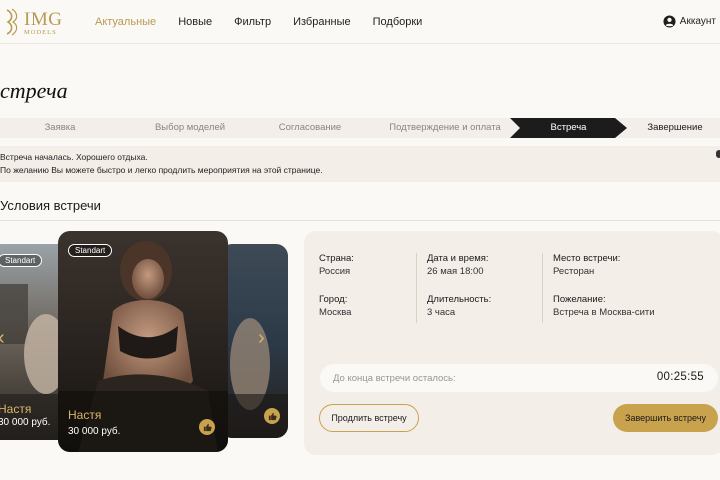 Image resolution: width=720 pixels, height=480 pixels. Describe the element at coordinates (125, 22) in the screenshot. I see `nav-item-actual: Актуальные` at that location.